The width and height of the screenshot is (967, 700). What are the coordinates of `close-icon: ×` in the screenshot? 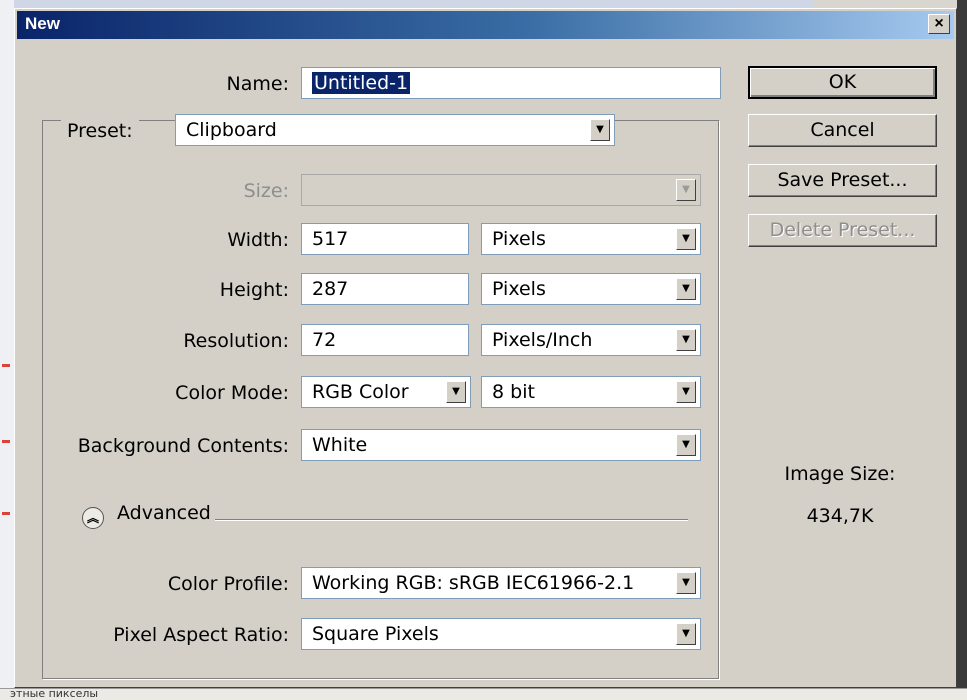 It's located at (939, 23).